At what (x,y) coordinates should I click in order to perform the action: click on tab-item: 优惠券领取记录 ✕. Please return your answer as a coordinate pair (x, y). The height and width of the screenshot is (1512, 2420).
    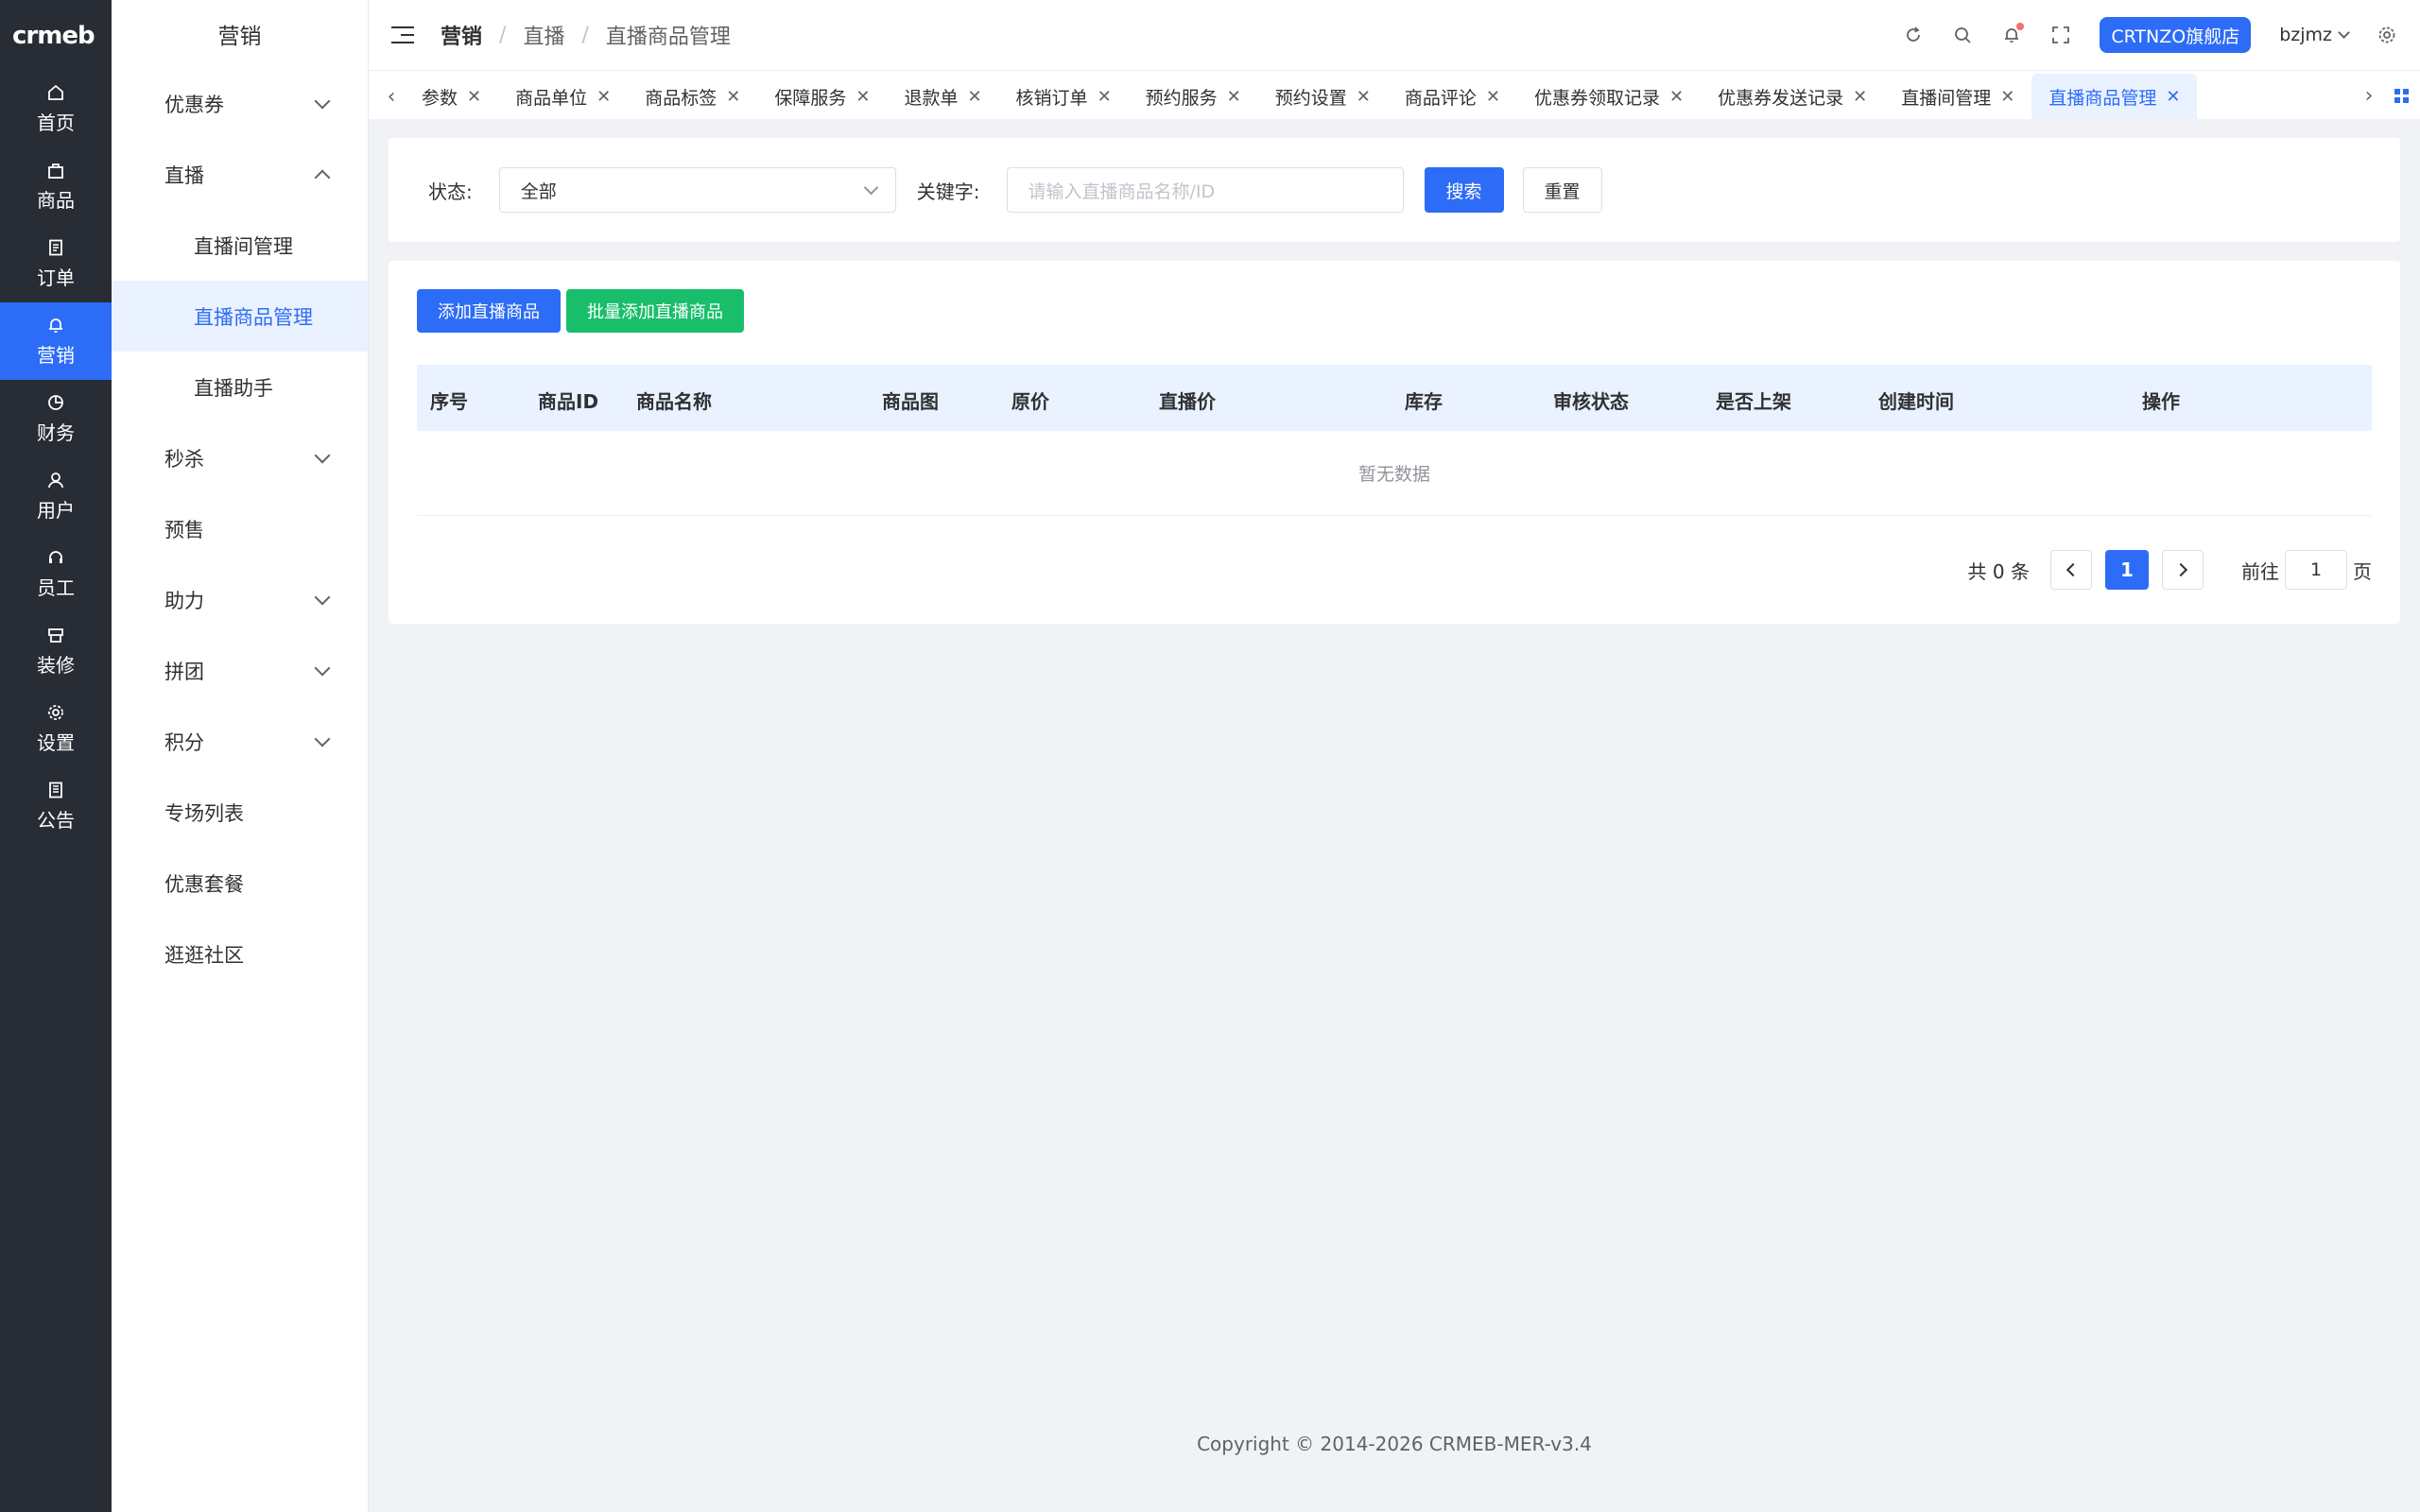
    Looking at the image, I should click on (1609, 96).